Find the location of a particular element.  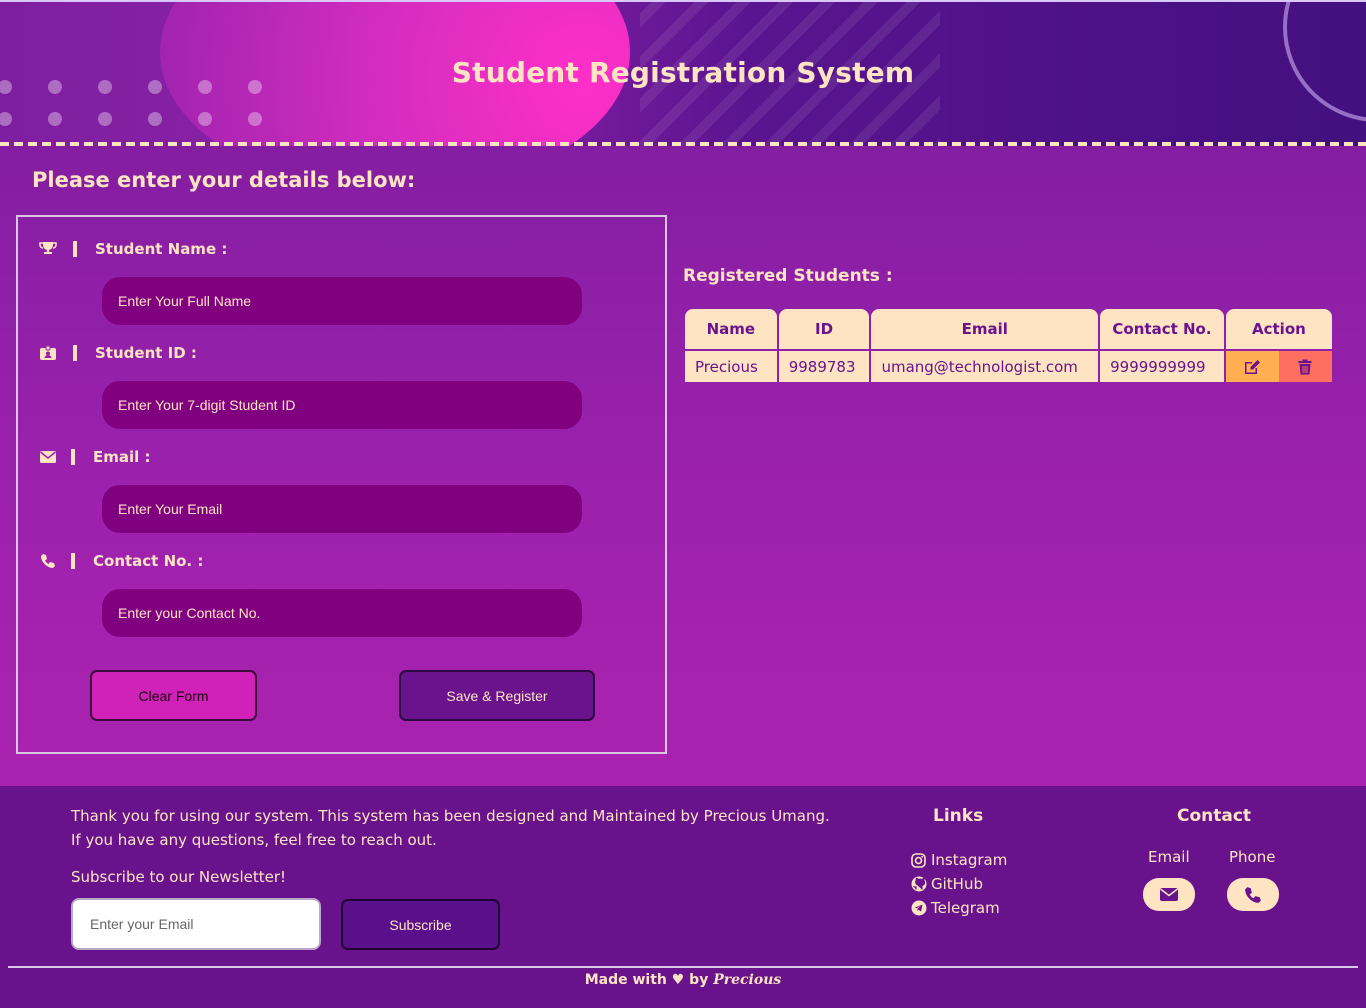

newsletter-label: Subscribe to our Newsletter! is located at coordinates (179, 877).